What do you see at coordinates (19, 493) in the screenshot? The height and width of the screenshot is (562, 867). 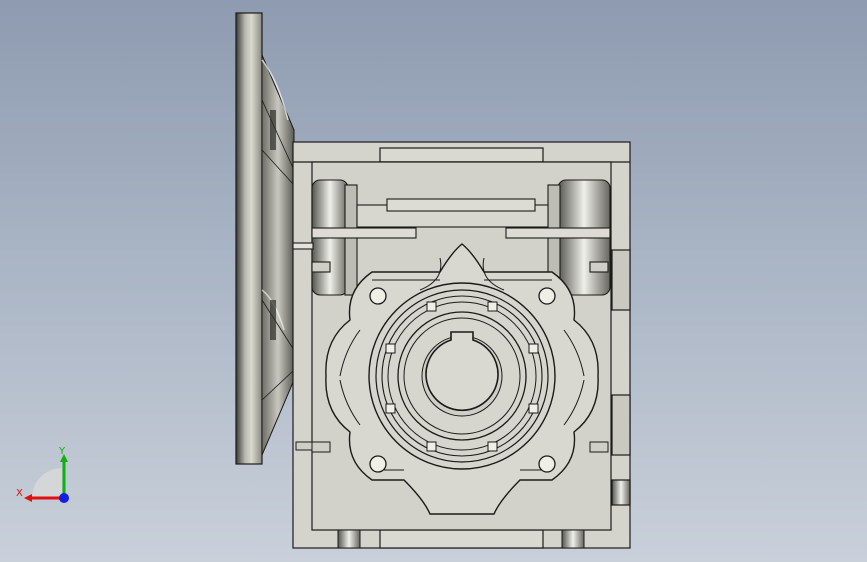 I see `x-axis-label: X` at bounding box center [19, 493].